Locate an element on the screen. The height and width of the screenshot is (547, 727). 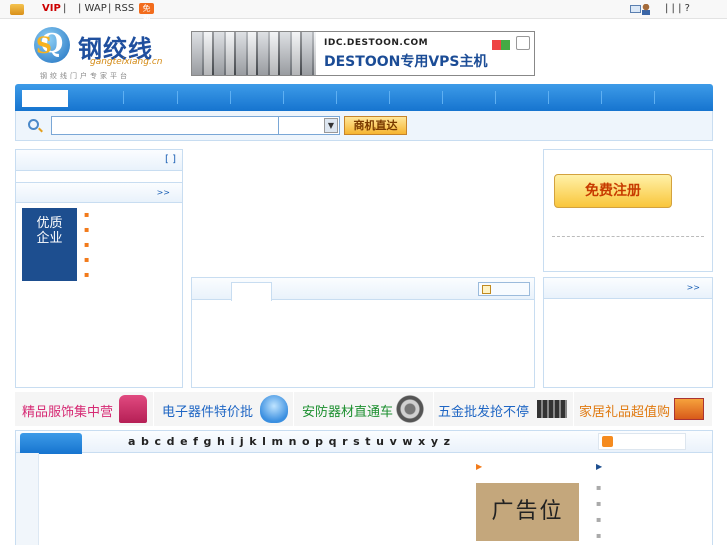
letter-link: a is located at coordinates (131, 441).